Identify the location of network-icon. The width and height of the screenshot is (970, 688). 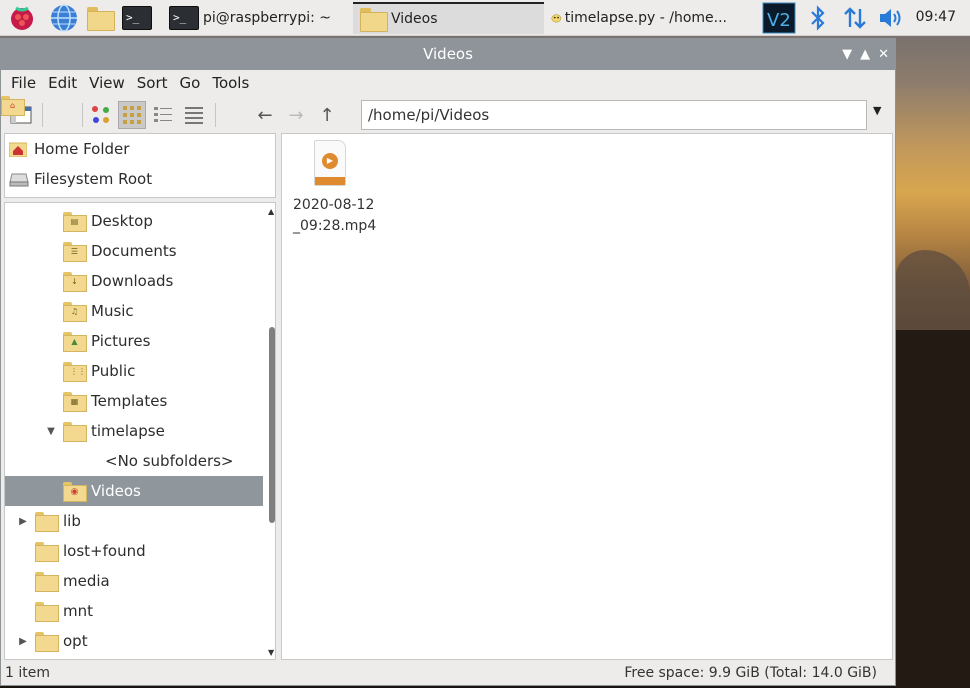
(855, 18).